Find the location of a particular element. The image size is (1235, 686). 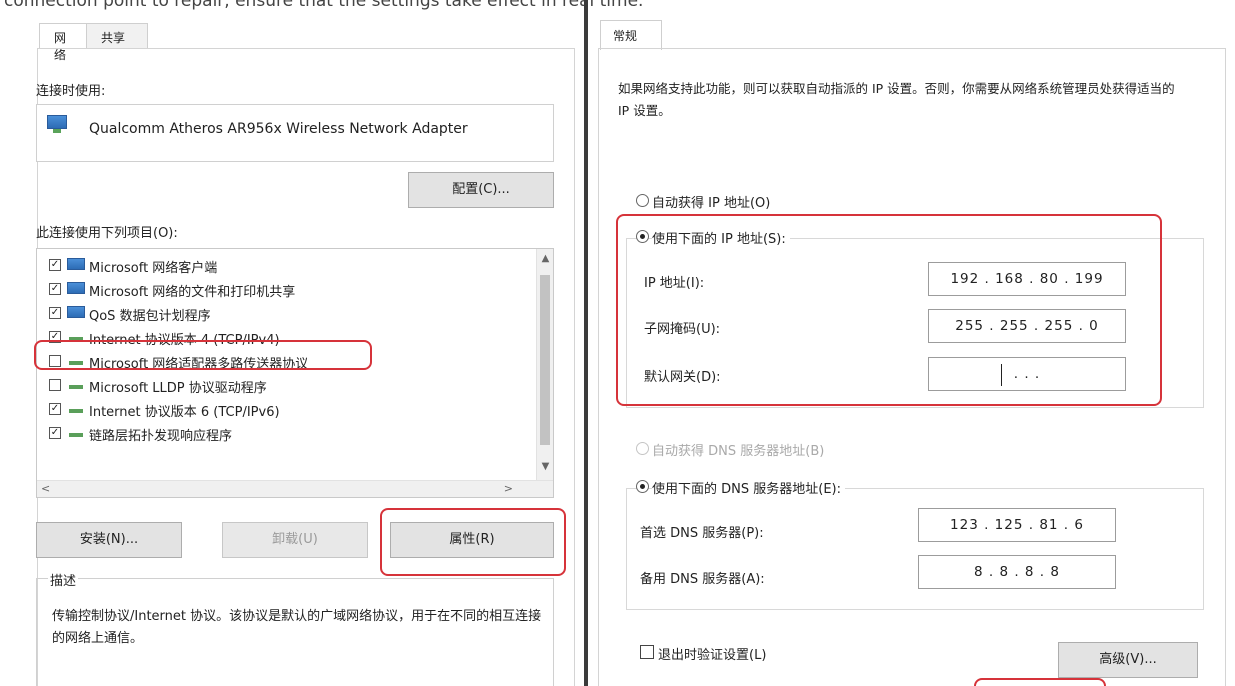

network-adapter-icon is located at coordinates (57, 124).